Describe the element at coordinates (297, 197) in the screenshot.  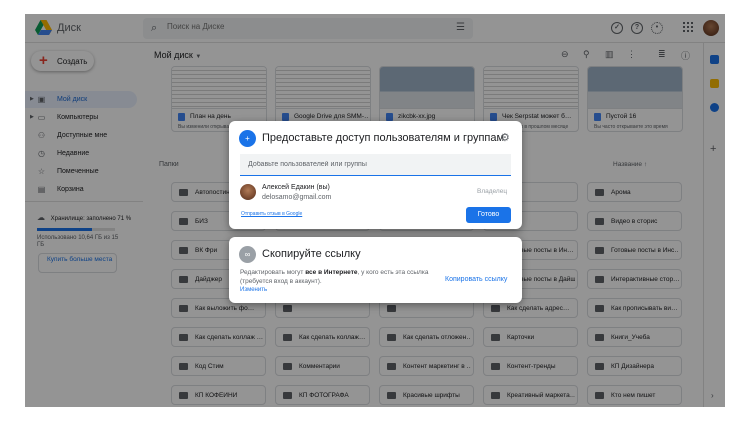
I see `user-email: delosamo@gmail.com` at that location.